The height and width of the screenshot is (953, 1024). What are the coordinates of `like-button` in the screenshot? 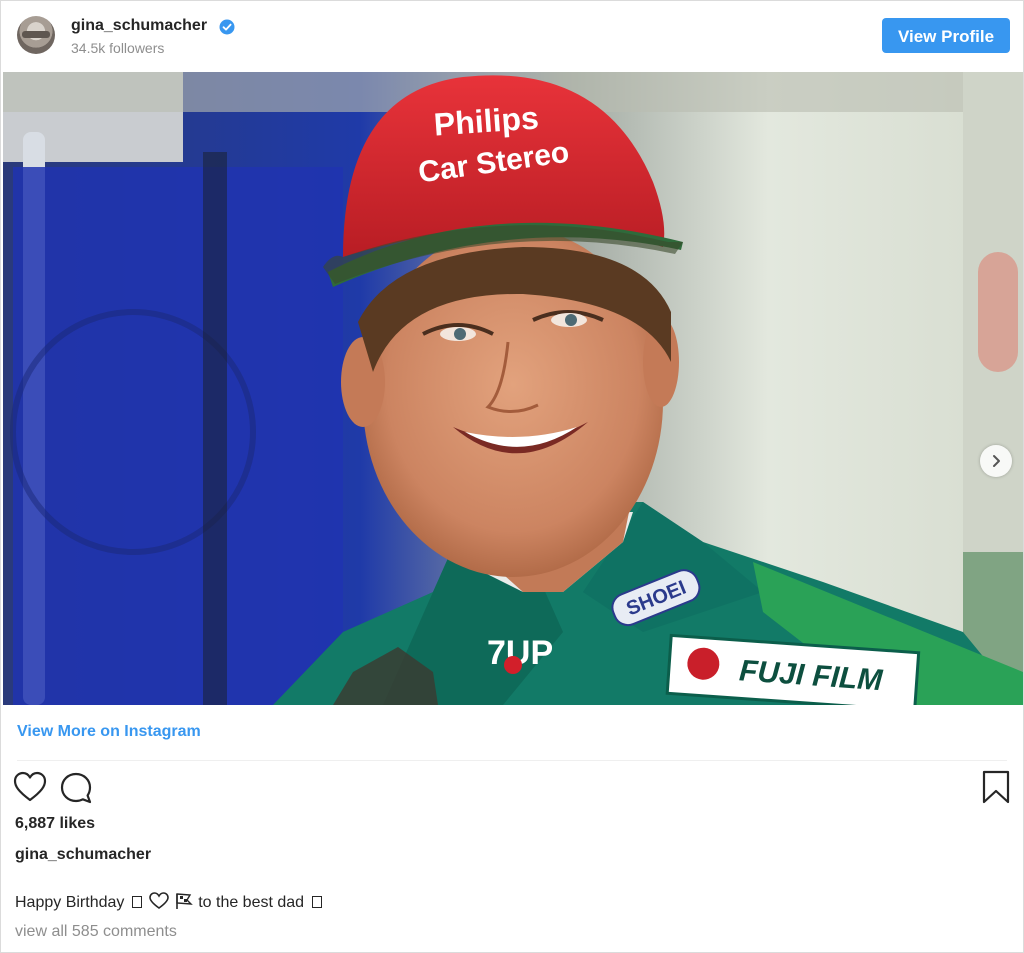 It's located at (30, 789).